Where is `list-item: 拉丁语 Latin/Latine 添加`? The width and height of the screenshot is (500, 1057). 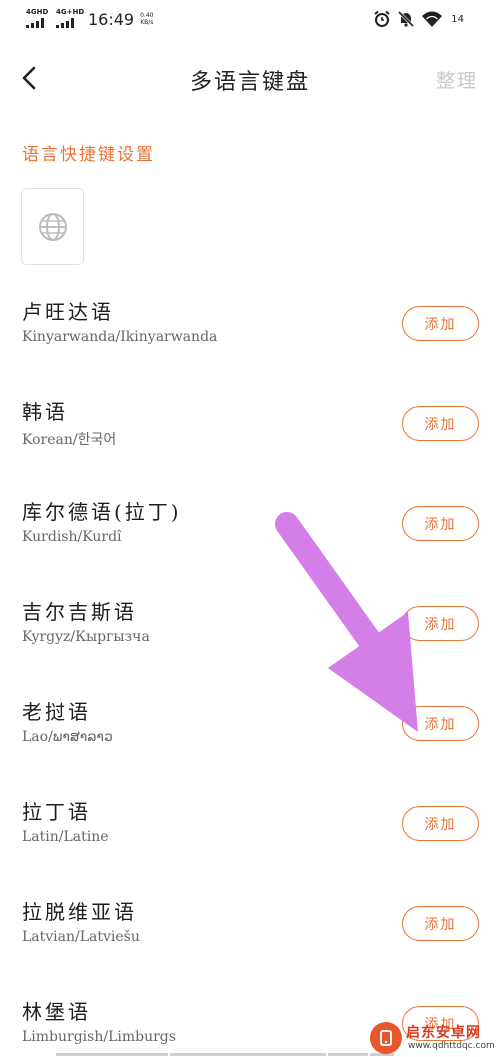
list-item: 拉丁语 Latin/Latine 添加 is located at coordinates (250, 834).